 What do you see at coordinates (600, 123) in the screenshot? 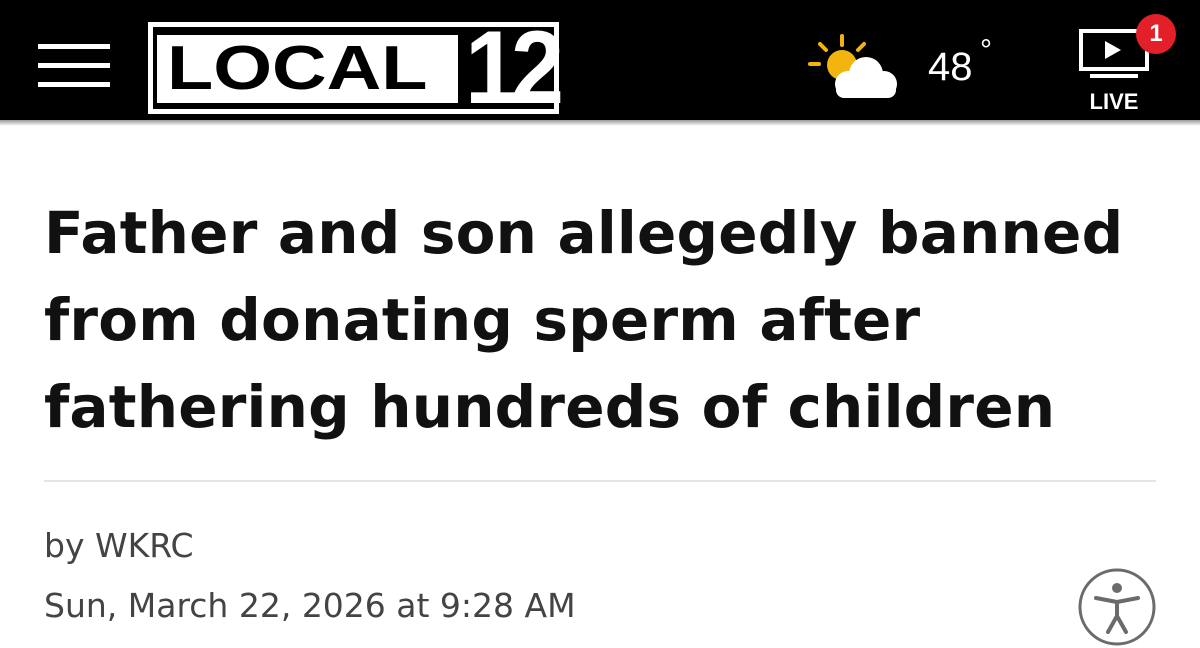
I see `header-shadow` at bounding box center [600, 123].